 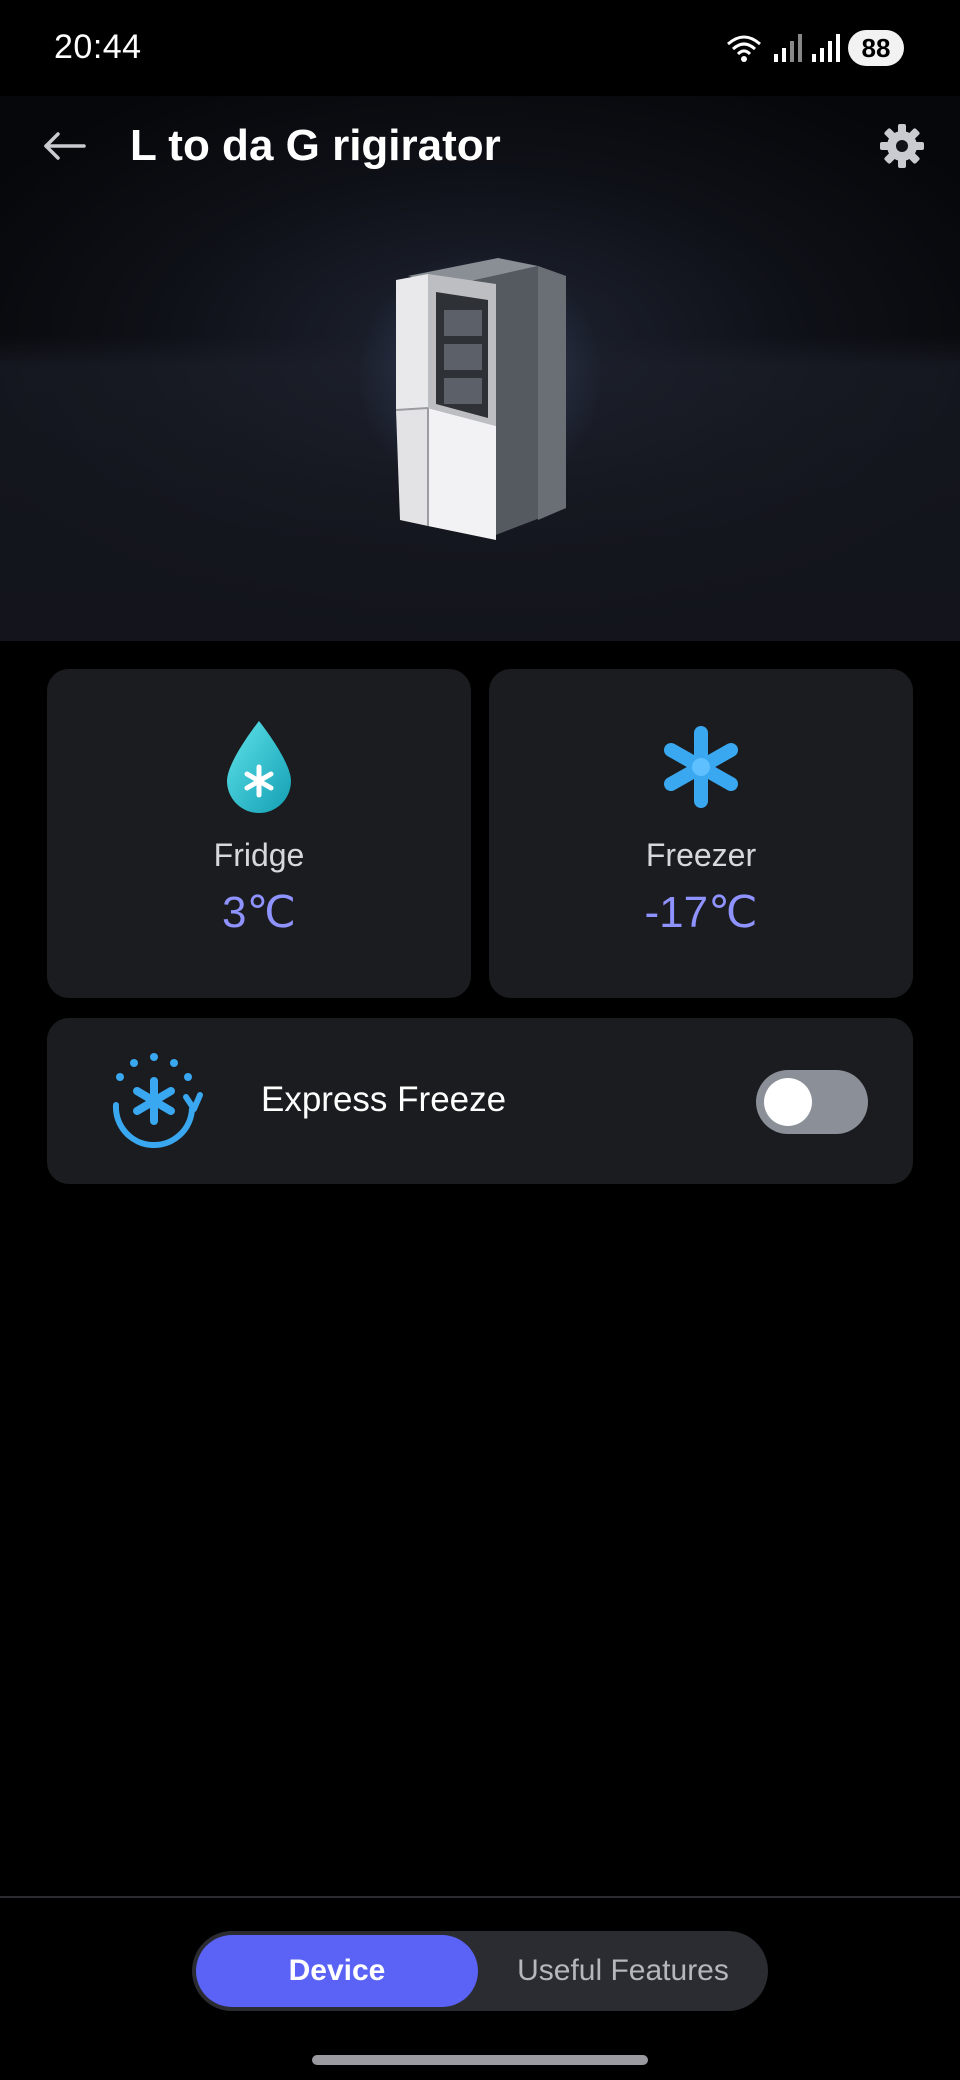 I want to click on app-header: L to da G rigirator, so click(x=480, y=146).